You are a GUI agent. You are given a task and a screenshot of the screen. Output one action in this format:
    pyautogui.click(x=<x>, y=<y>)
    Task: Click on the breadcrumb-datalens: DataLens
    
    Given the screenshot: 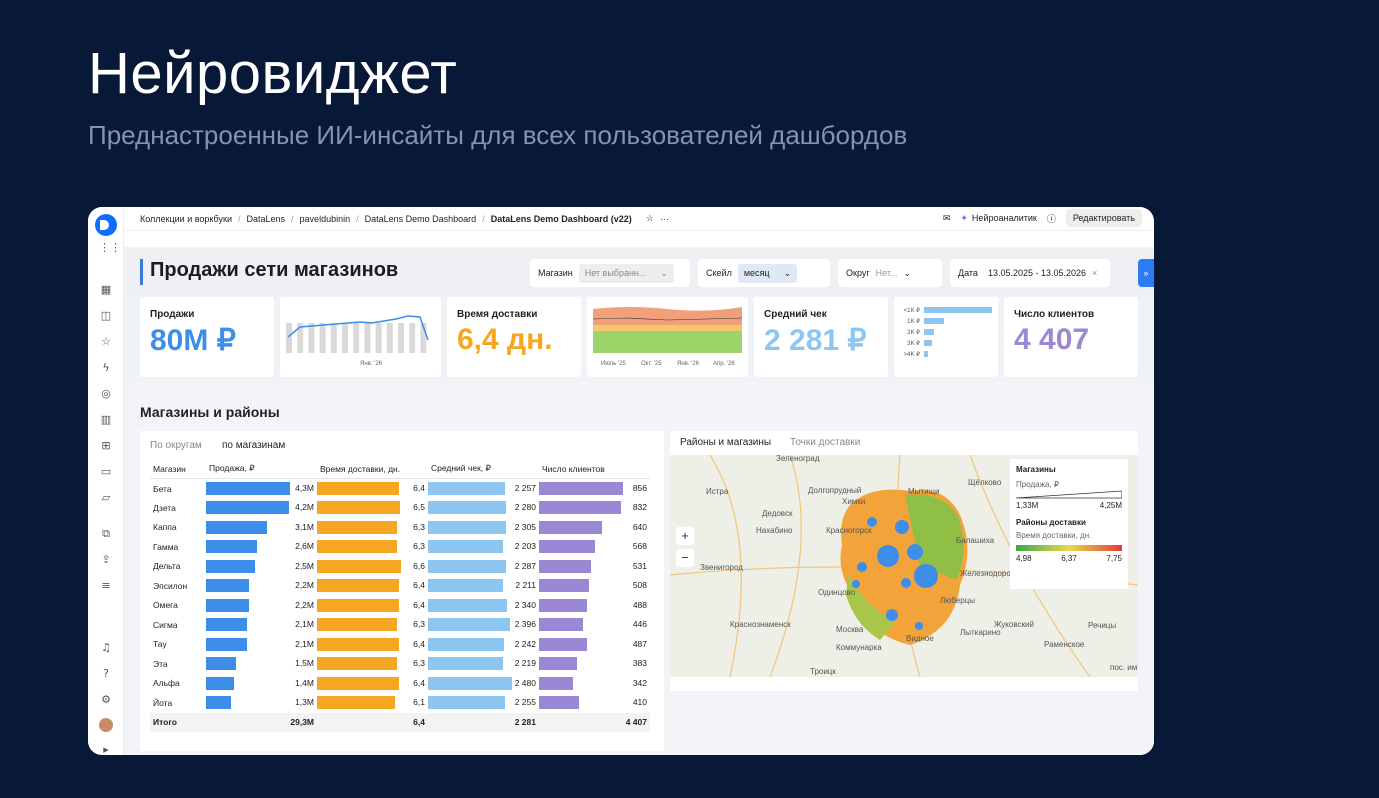 What is the action you would take?
    pyautogui.click(x=266, y=219)
    